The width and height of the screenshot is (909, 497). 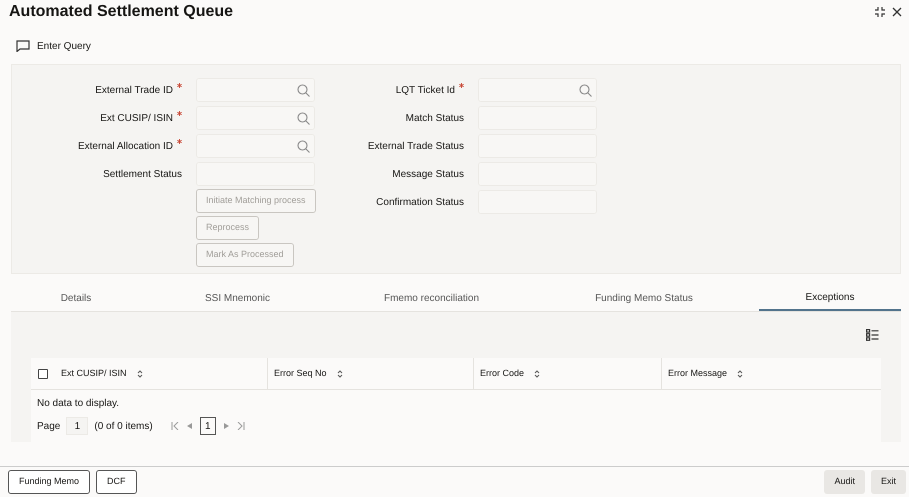 I want to click on field-label: Match Status, so click(x=435, y=119).